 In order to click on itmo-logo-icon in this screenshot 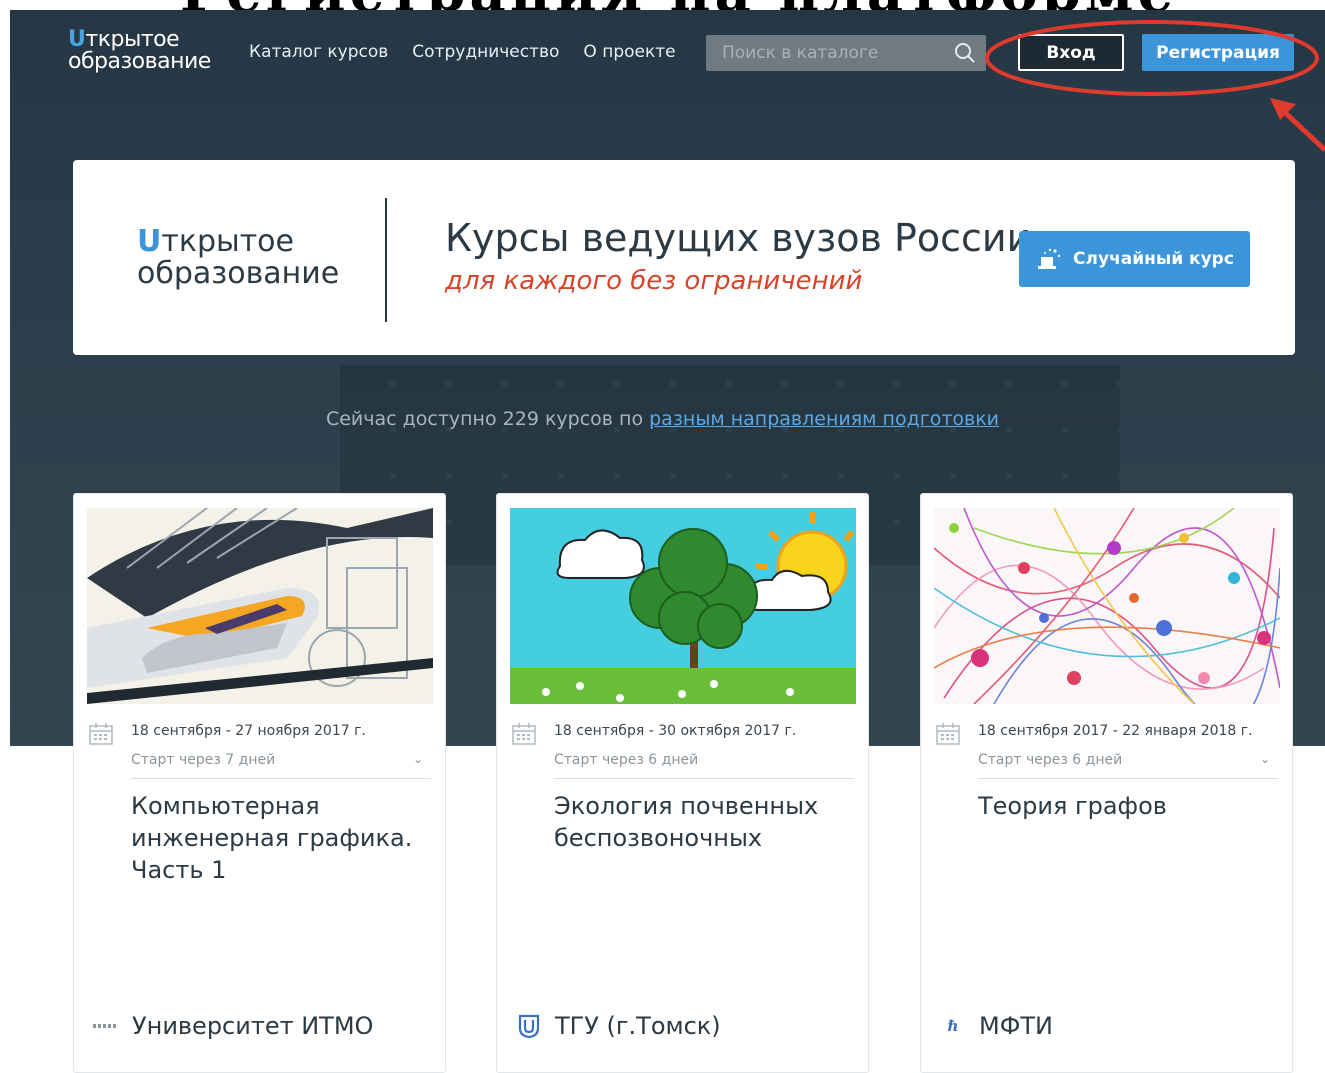, I will do `click(106, 1026)`.